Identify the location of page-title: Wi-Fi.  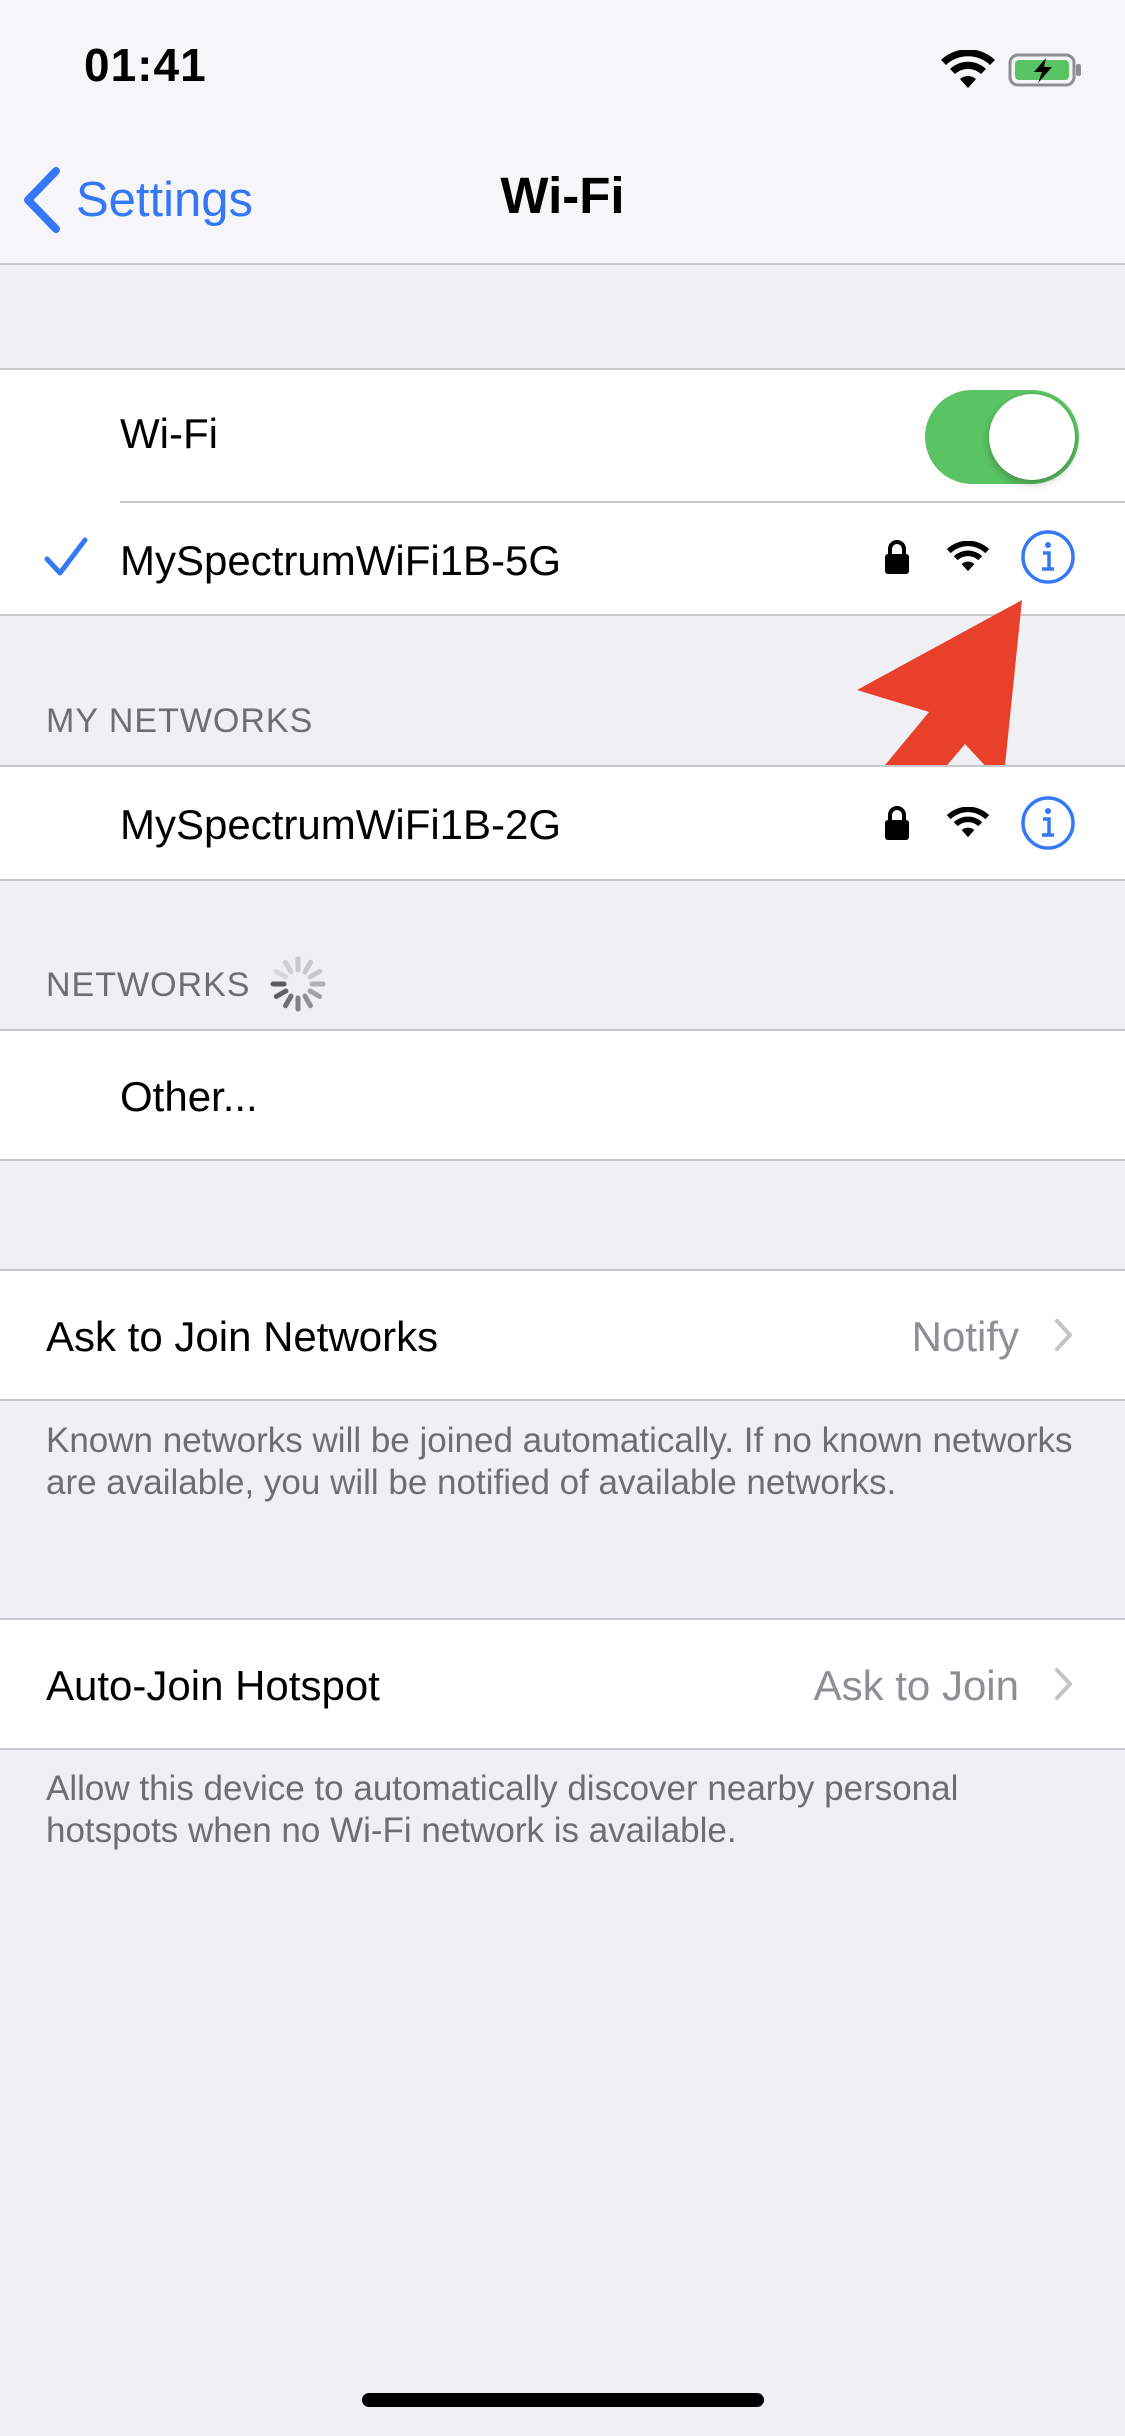
(562, 195).